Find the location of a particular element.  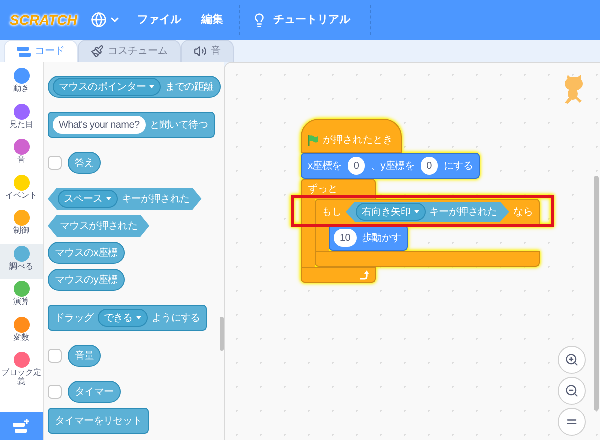

extension-icon is located at coordinates (21, 426).